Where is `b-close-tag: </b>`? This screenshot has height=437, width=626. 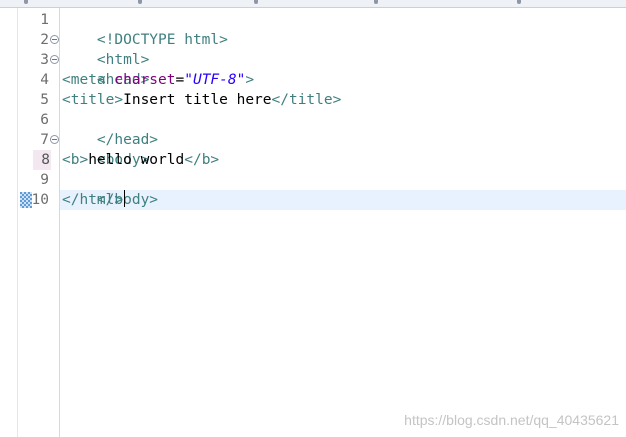
b-close-tag: </b> is located at coordinates (202, 160).